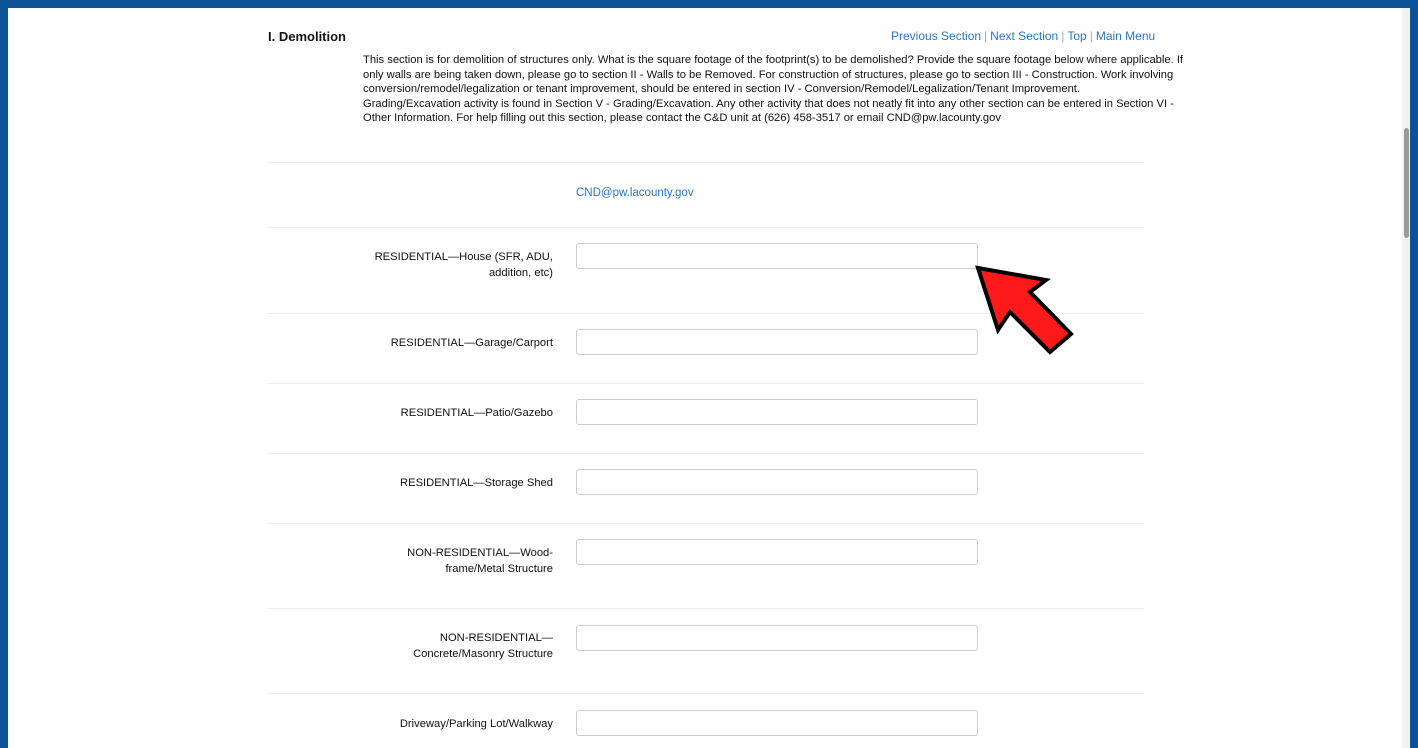 This screenshot has width=1418, height=748. What do you see at coordinates (1406, 183) in the screenshot?
I see `scrollbar-thumb` at bounding box center [1406, 183].